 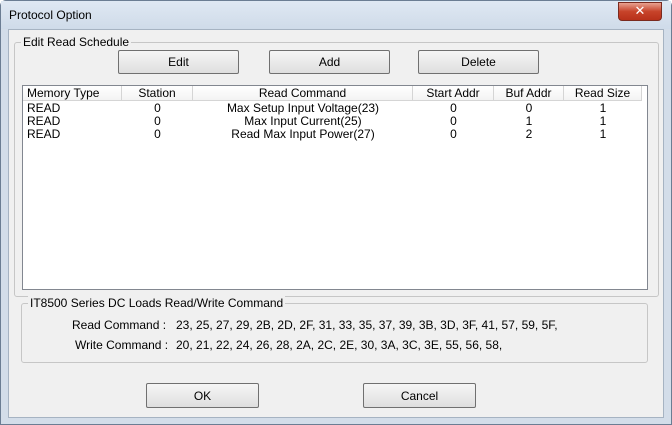 I want to click on title-bar: Protocol Option ✕, so click(x=336, y=15).